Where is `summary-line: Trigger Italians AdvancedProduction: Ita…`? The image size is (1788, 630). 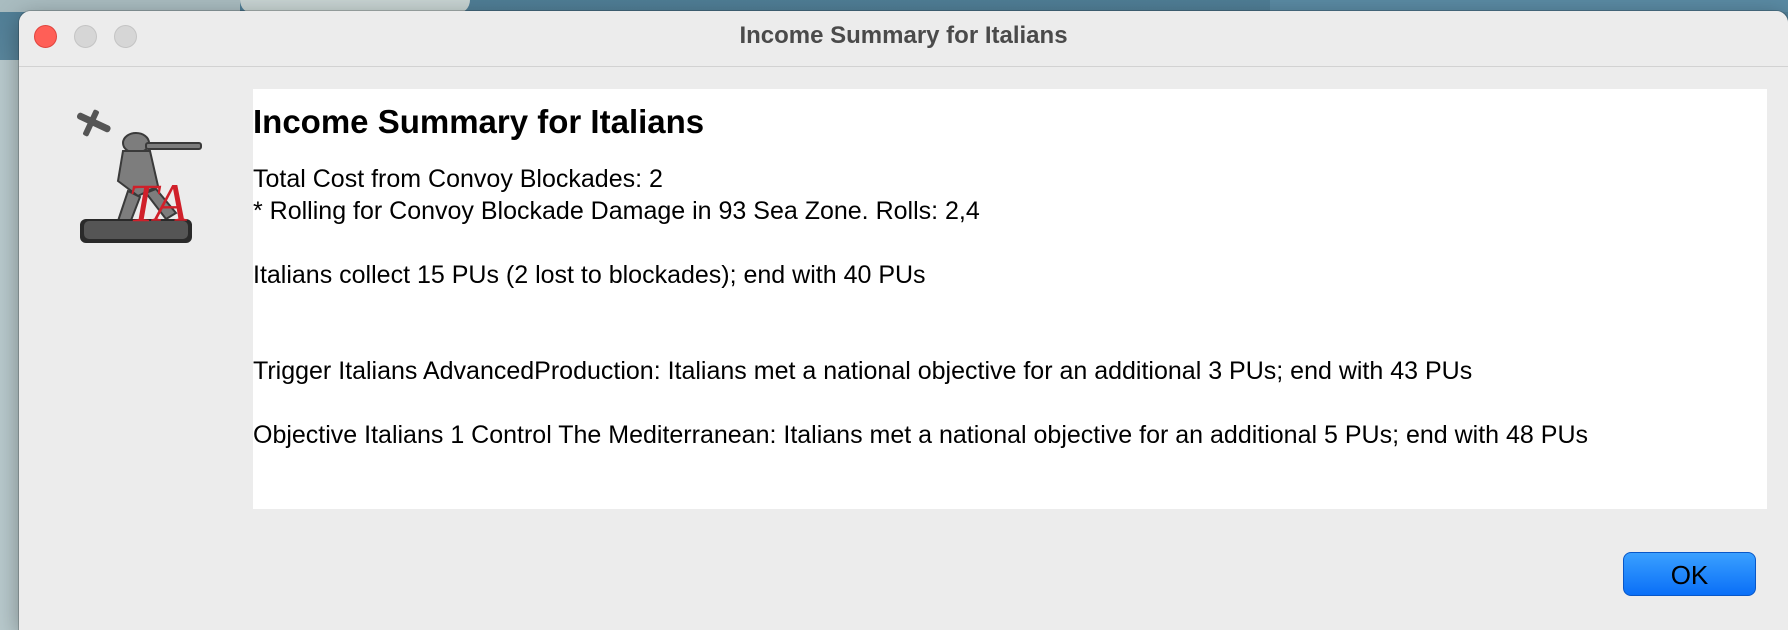 summary-line: Trigger Italians AdvancedProduction: Ita… is located at coordinates (863, 371).